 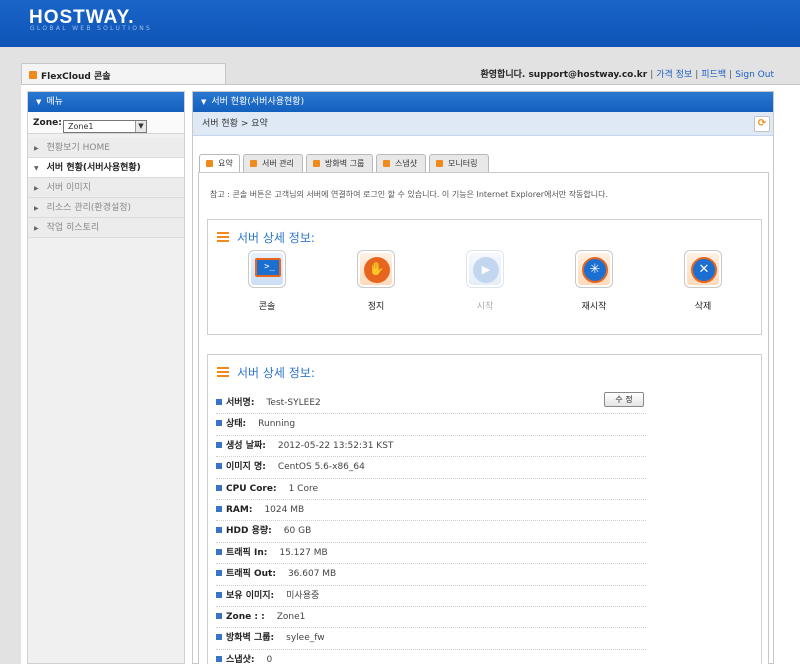 I want to click on detail-row-owned-image: 보유 이미지: 미사용중, so click(x=431, y=596).